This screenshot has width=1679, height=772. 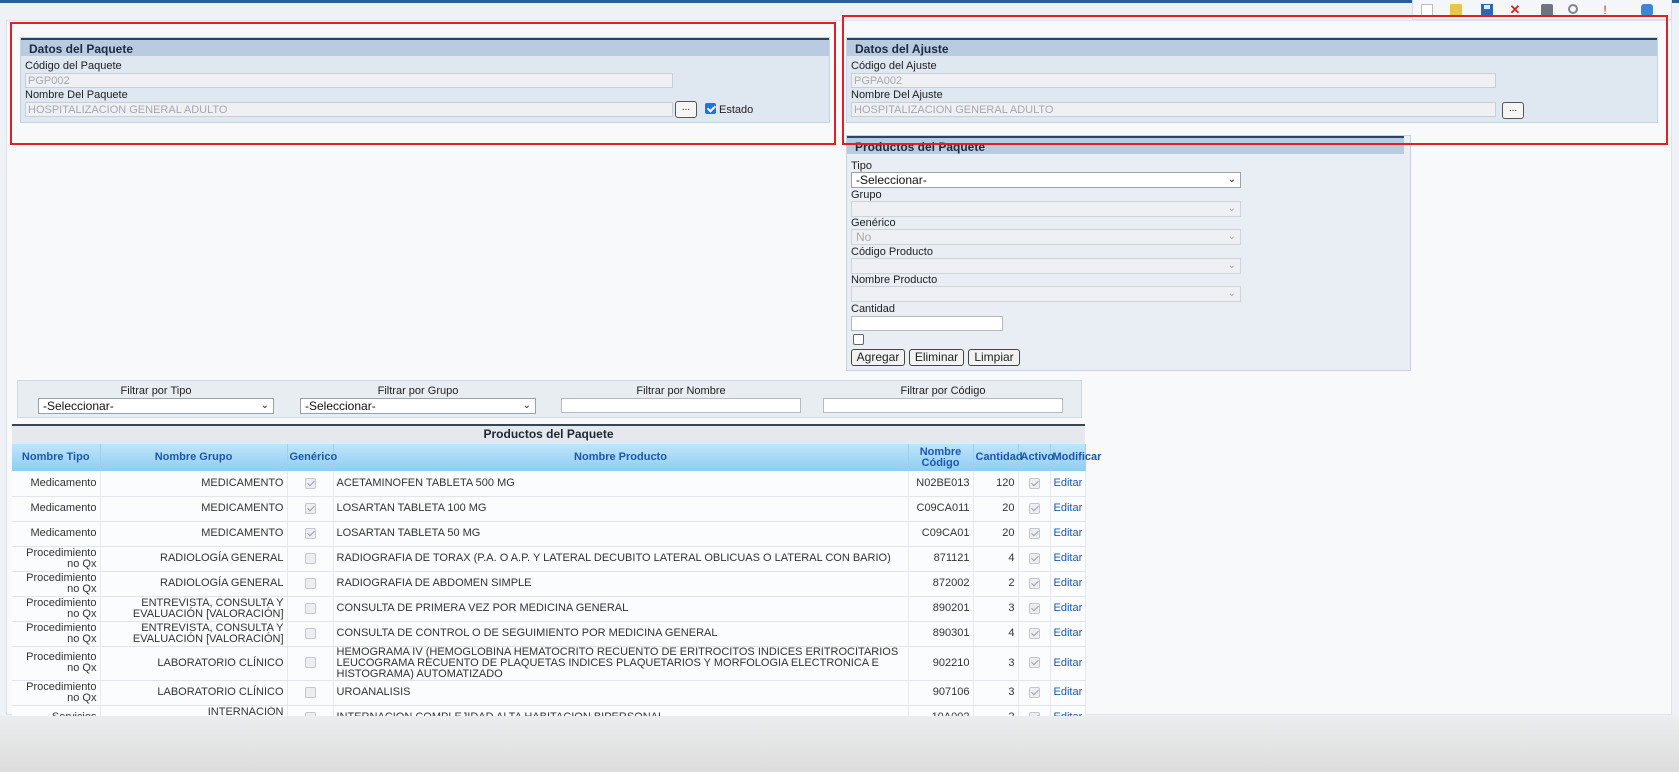 I want to click on cell-producto: LOSARTAN TABLETA 100 MG, so click(x=621, y=509).